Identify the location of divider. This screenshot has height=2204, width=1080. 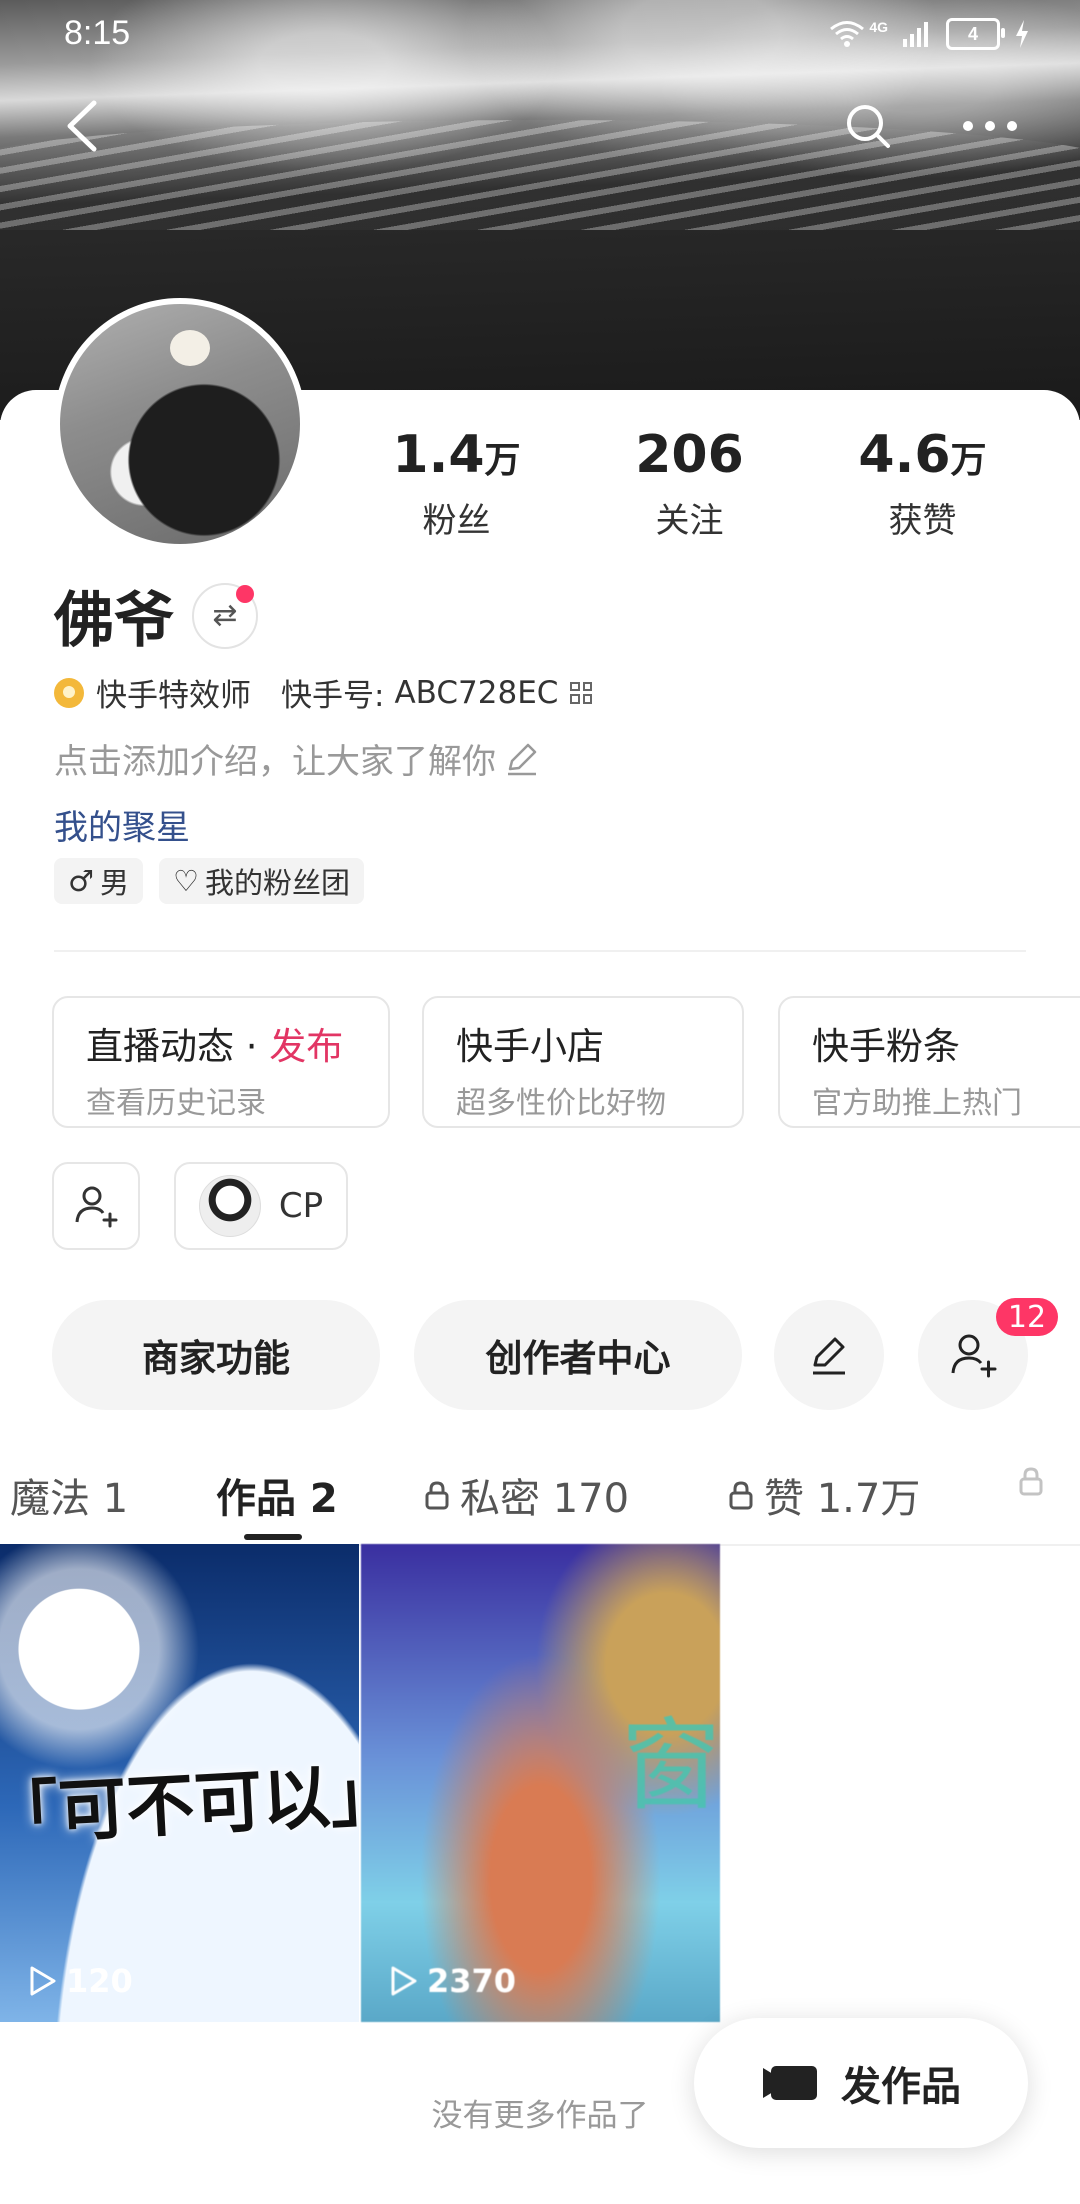
(540, 951).